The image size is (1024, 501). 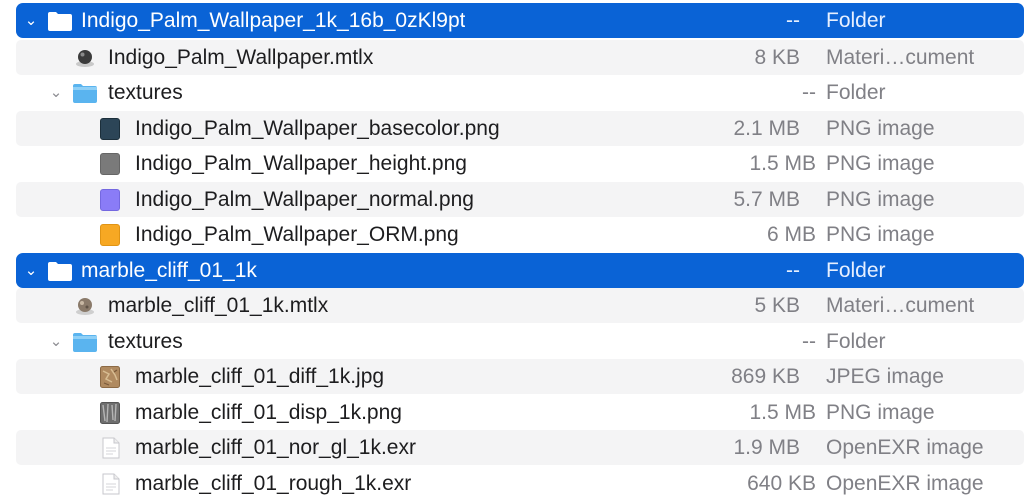 I want to click on file-name: Indigo_Palm_Wallpaper_normal.png, so click(x=304, y=199).